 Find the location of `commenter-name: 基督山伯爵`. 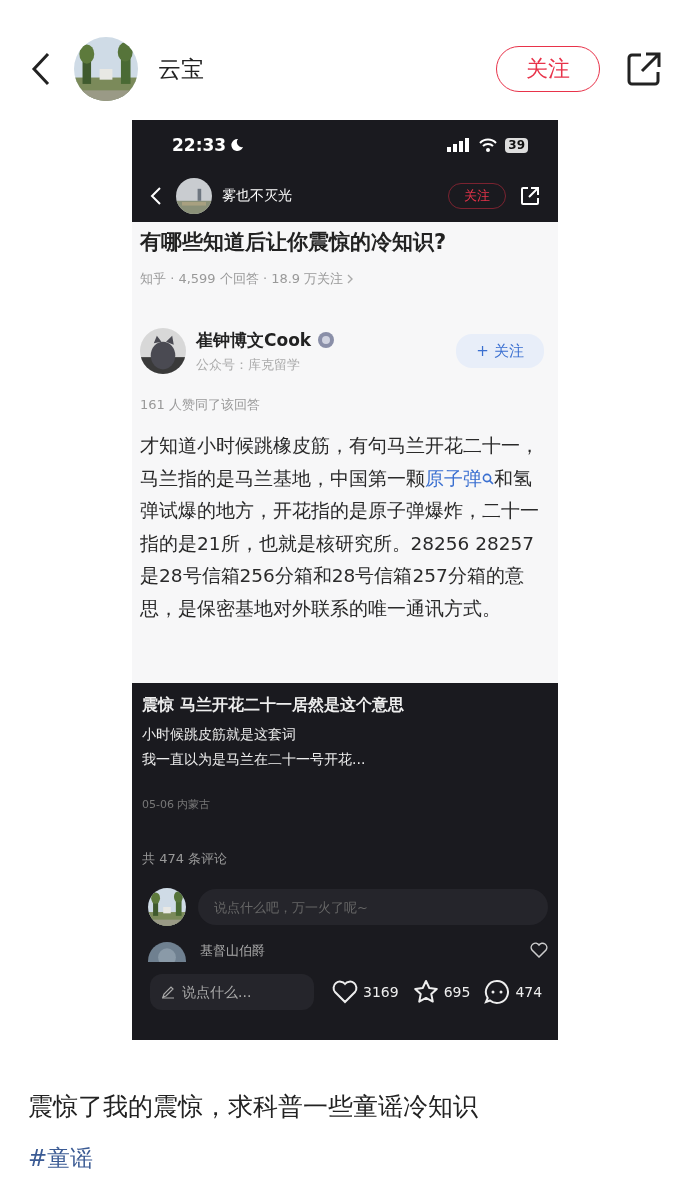

commenter-name: 基督山伯爵 is located at coordinates (358, 951).